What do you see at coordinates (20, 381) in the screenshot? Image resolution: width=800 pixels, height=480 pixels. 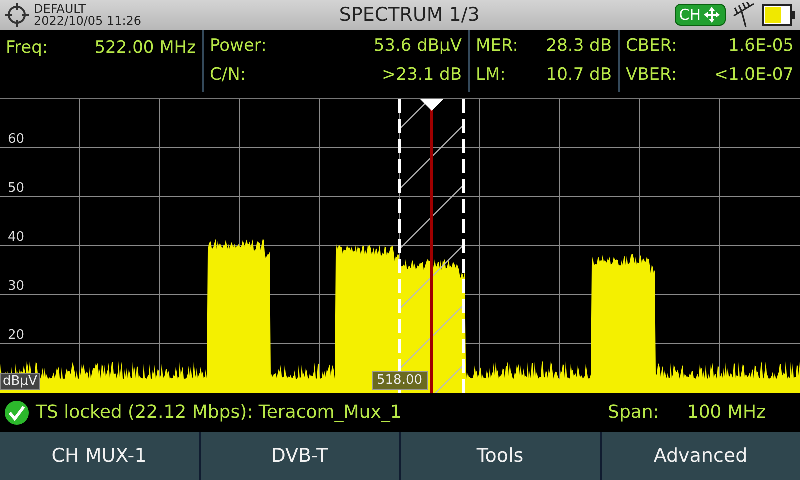 I see `unit-label: dBµV` at bounding box center [20, 381].